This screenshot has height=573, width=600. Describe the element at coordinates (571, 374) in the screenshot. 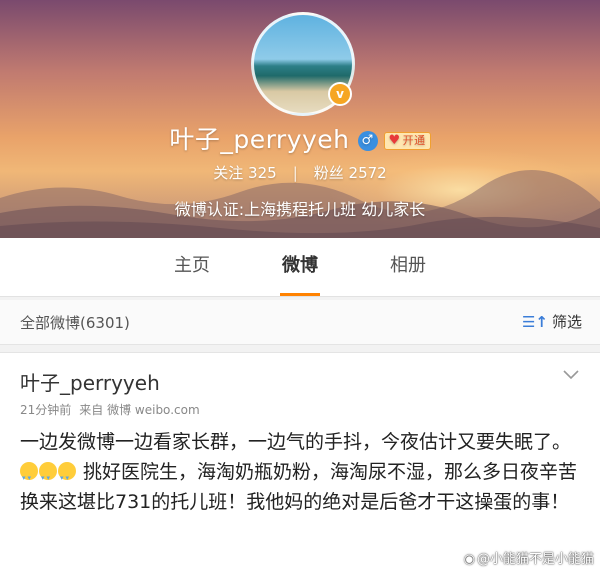

I see `chevron-down-icon` at that location.